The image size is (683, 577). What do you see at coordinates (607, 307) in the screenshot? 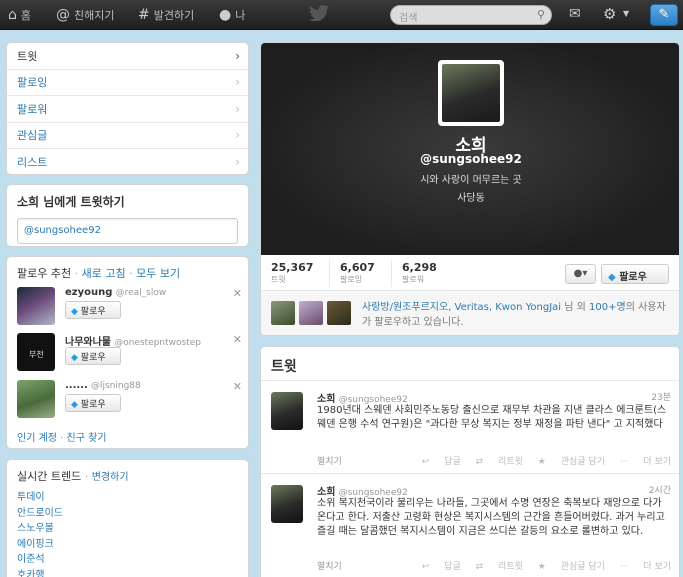
I see `followed-by-more-link: 100+명` at bounding box center [607, 307].